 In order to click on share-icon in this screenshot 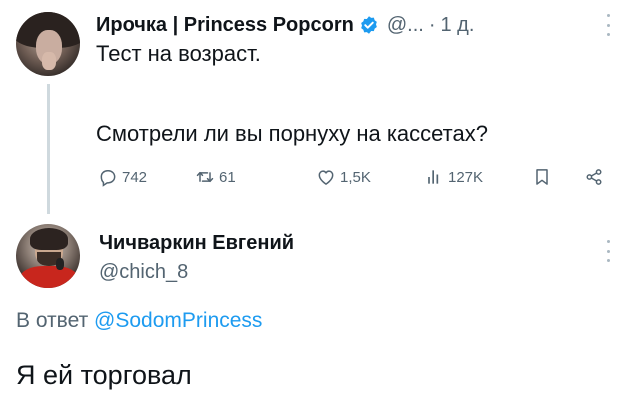, I will do `click(594, 177)`.